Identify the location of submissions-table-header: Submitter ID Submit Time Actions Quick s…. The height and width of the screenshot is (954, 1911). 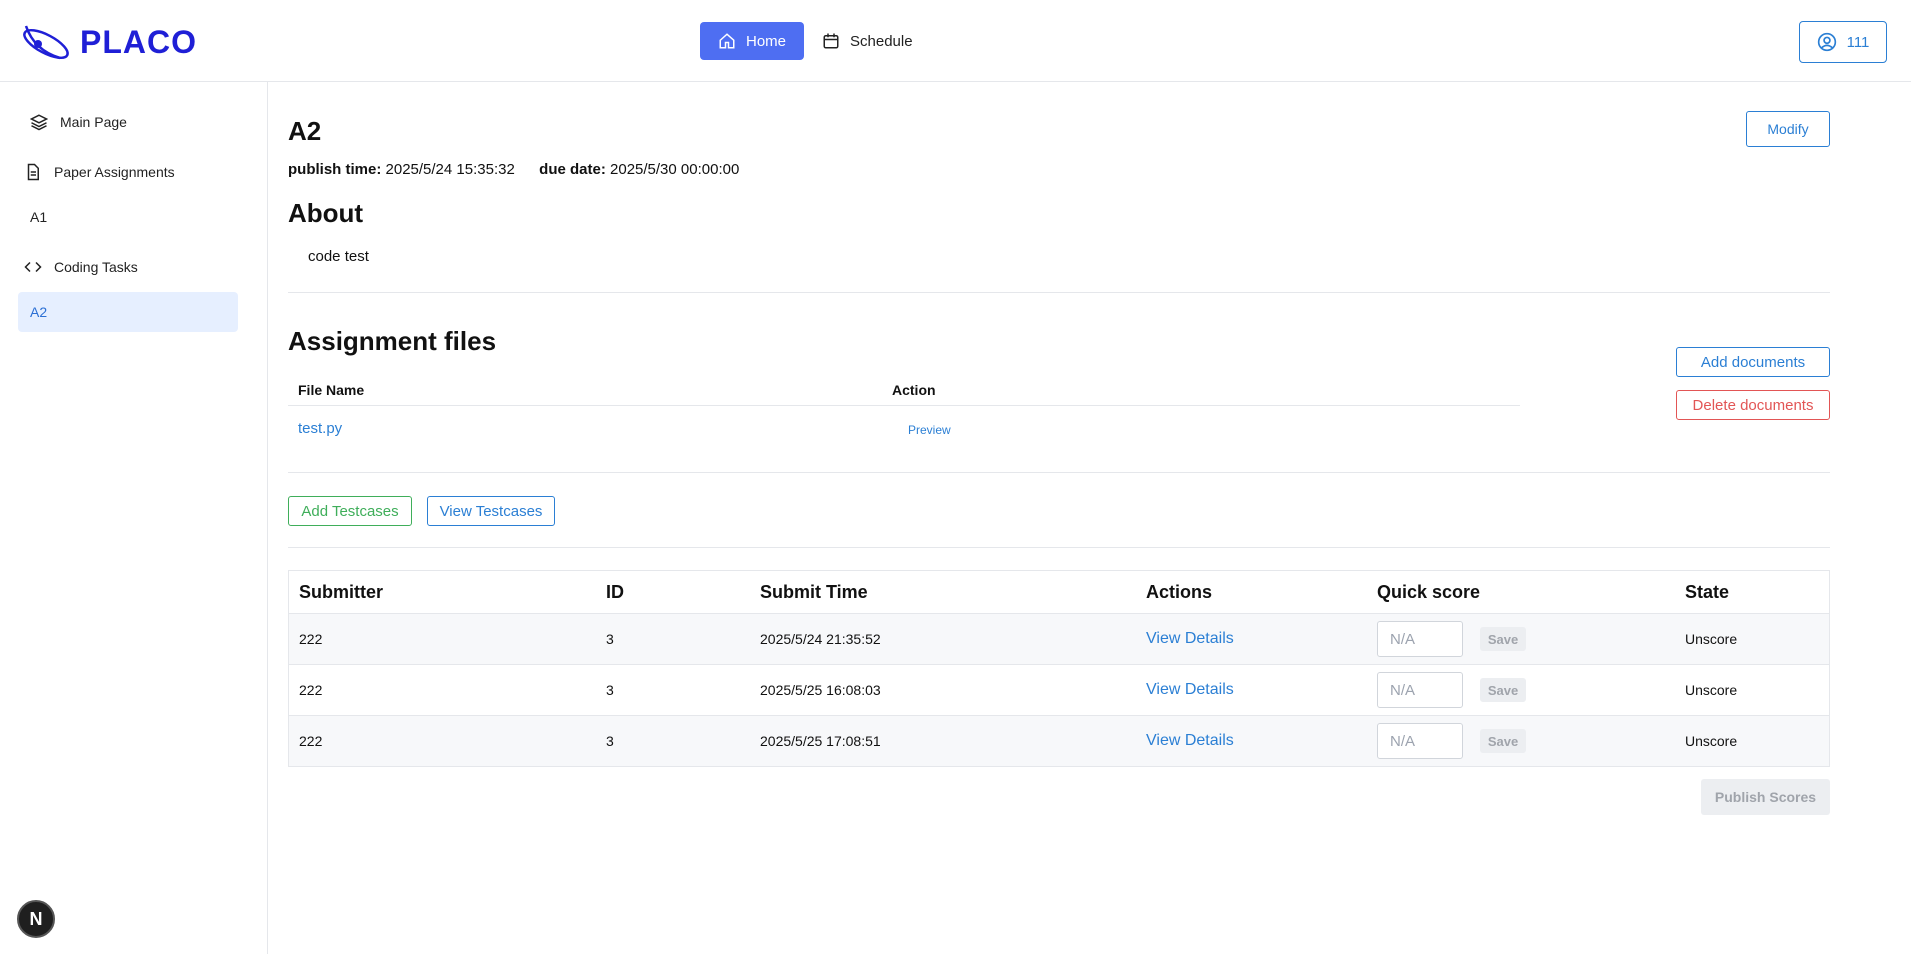
(1059, 592).